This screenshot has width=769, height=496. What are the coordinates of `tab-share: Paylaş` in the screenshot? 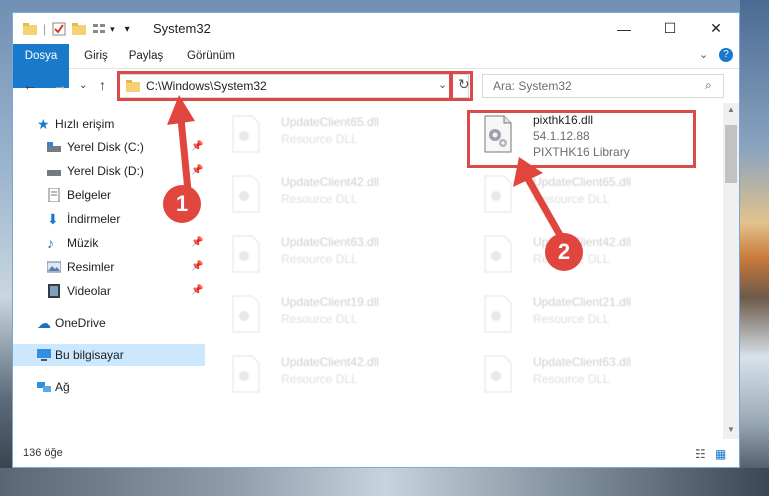 It's located at (146, 56).